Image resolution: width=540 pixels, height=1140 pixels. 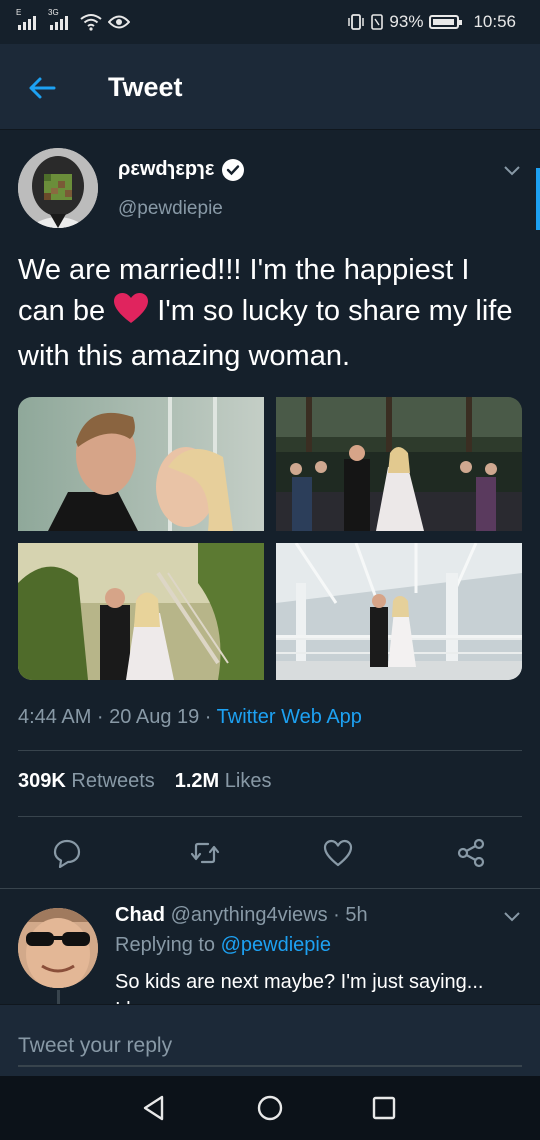 What do you see at coordinates (117, 717) in the screenshot?
I see `tweet-time: 4:44 AM · 20 Aug 19 ·` at bounding box center [117, 717].